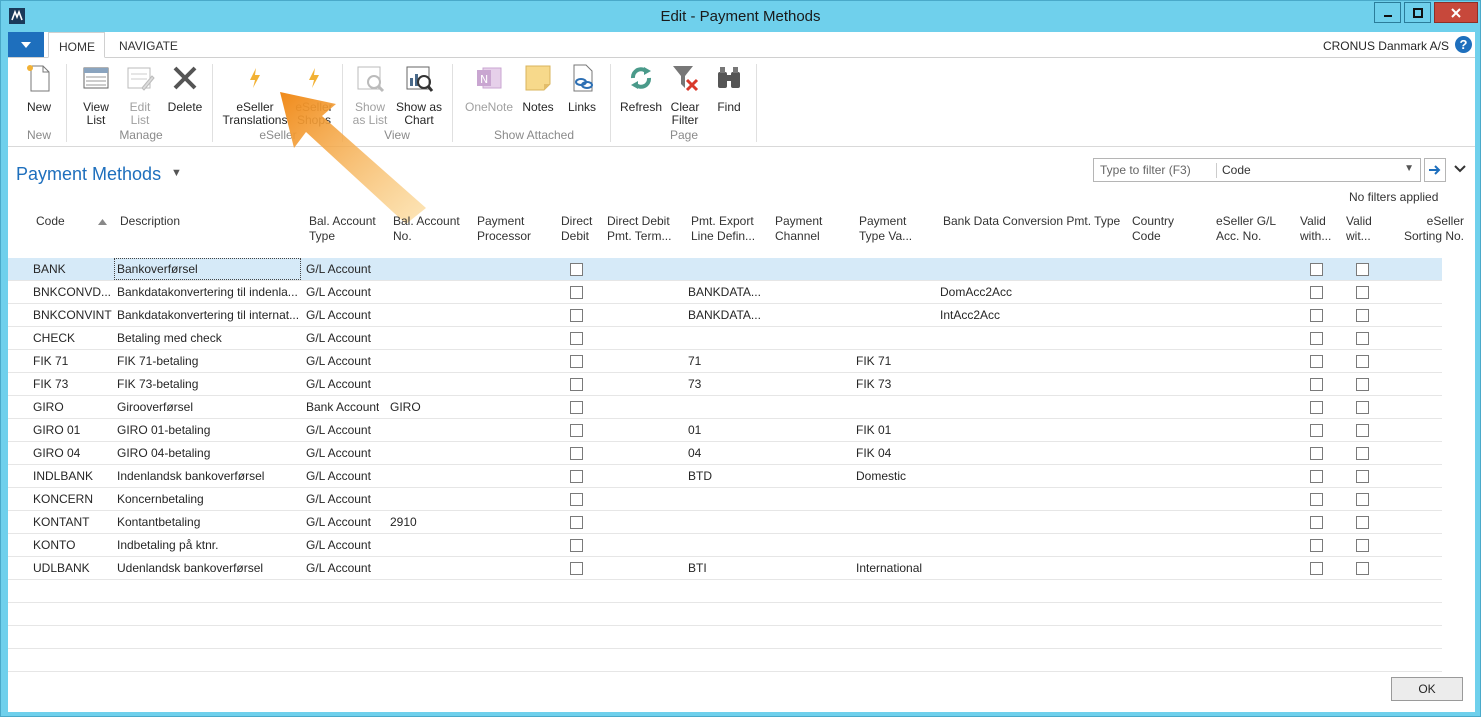  Describe the element at coordinates (255, 94) in the screenshot. I see `eseller-translations-button: eSeller Translations` at that location.